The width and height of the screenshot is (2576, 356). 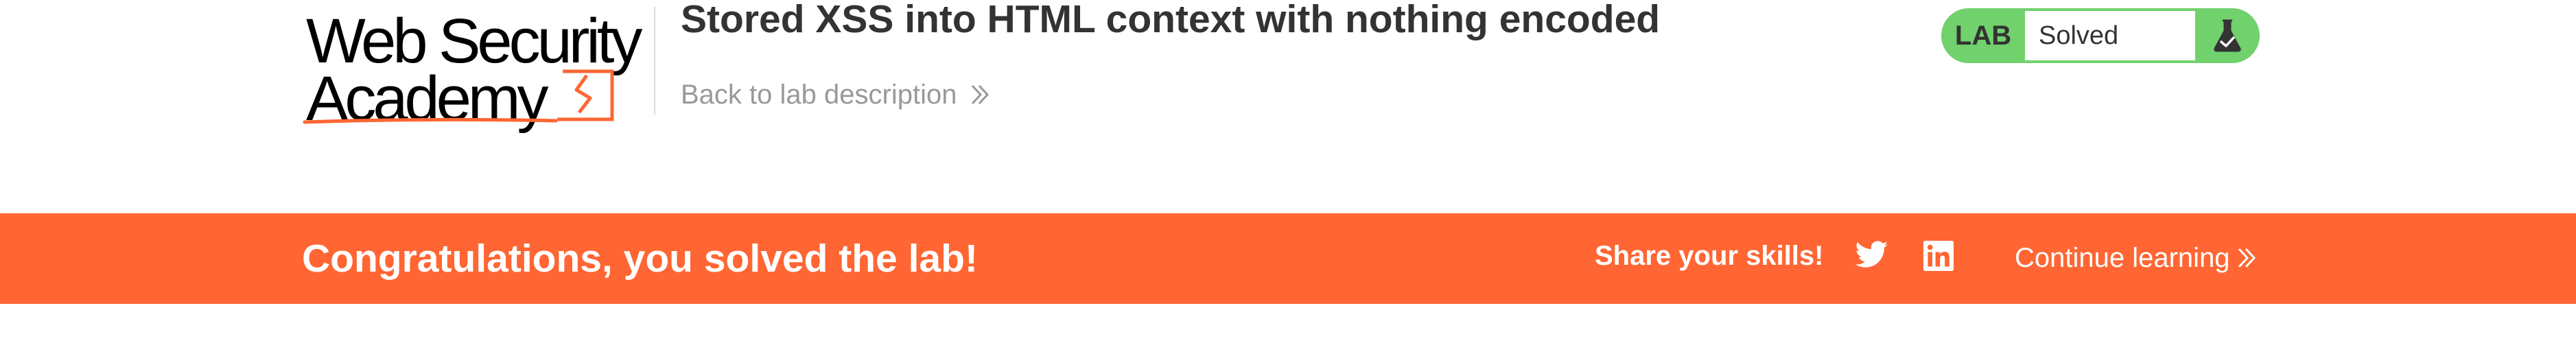 What do you see at coordinates (1938, 257) in the screenshot?
I see `linkedin-icon` at bounding box center [1938, 257].